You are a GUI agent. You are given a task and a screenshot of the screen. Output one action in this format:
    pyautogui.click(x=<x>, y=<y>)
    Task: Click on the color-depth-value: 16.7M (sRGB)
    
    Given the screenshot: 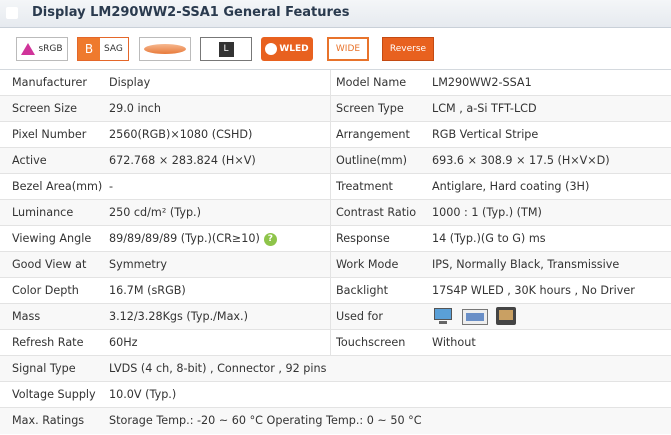 What is the action you would take?
    pyautogui.click(x=147, y=290)
    